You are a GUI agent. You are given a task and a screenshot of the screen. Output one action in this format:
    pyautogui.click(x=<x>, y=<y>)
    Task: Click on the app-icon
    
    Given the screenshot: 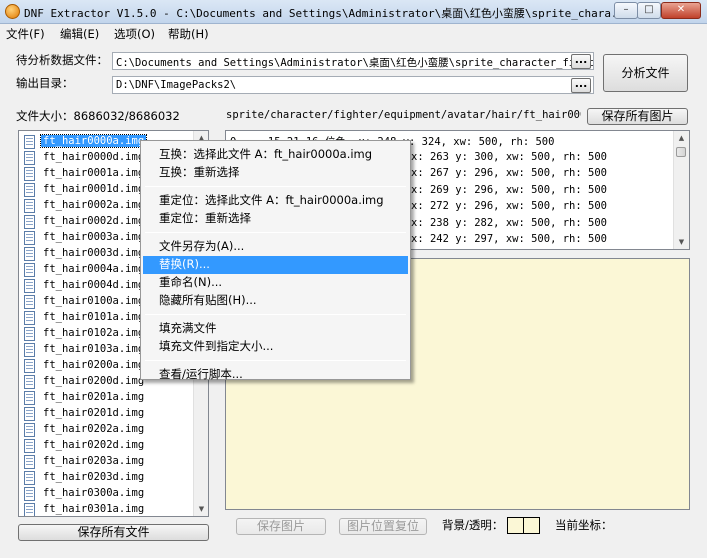 What is the action you would take?
    pyautogui.click(x=12, y=11)
    